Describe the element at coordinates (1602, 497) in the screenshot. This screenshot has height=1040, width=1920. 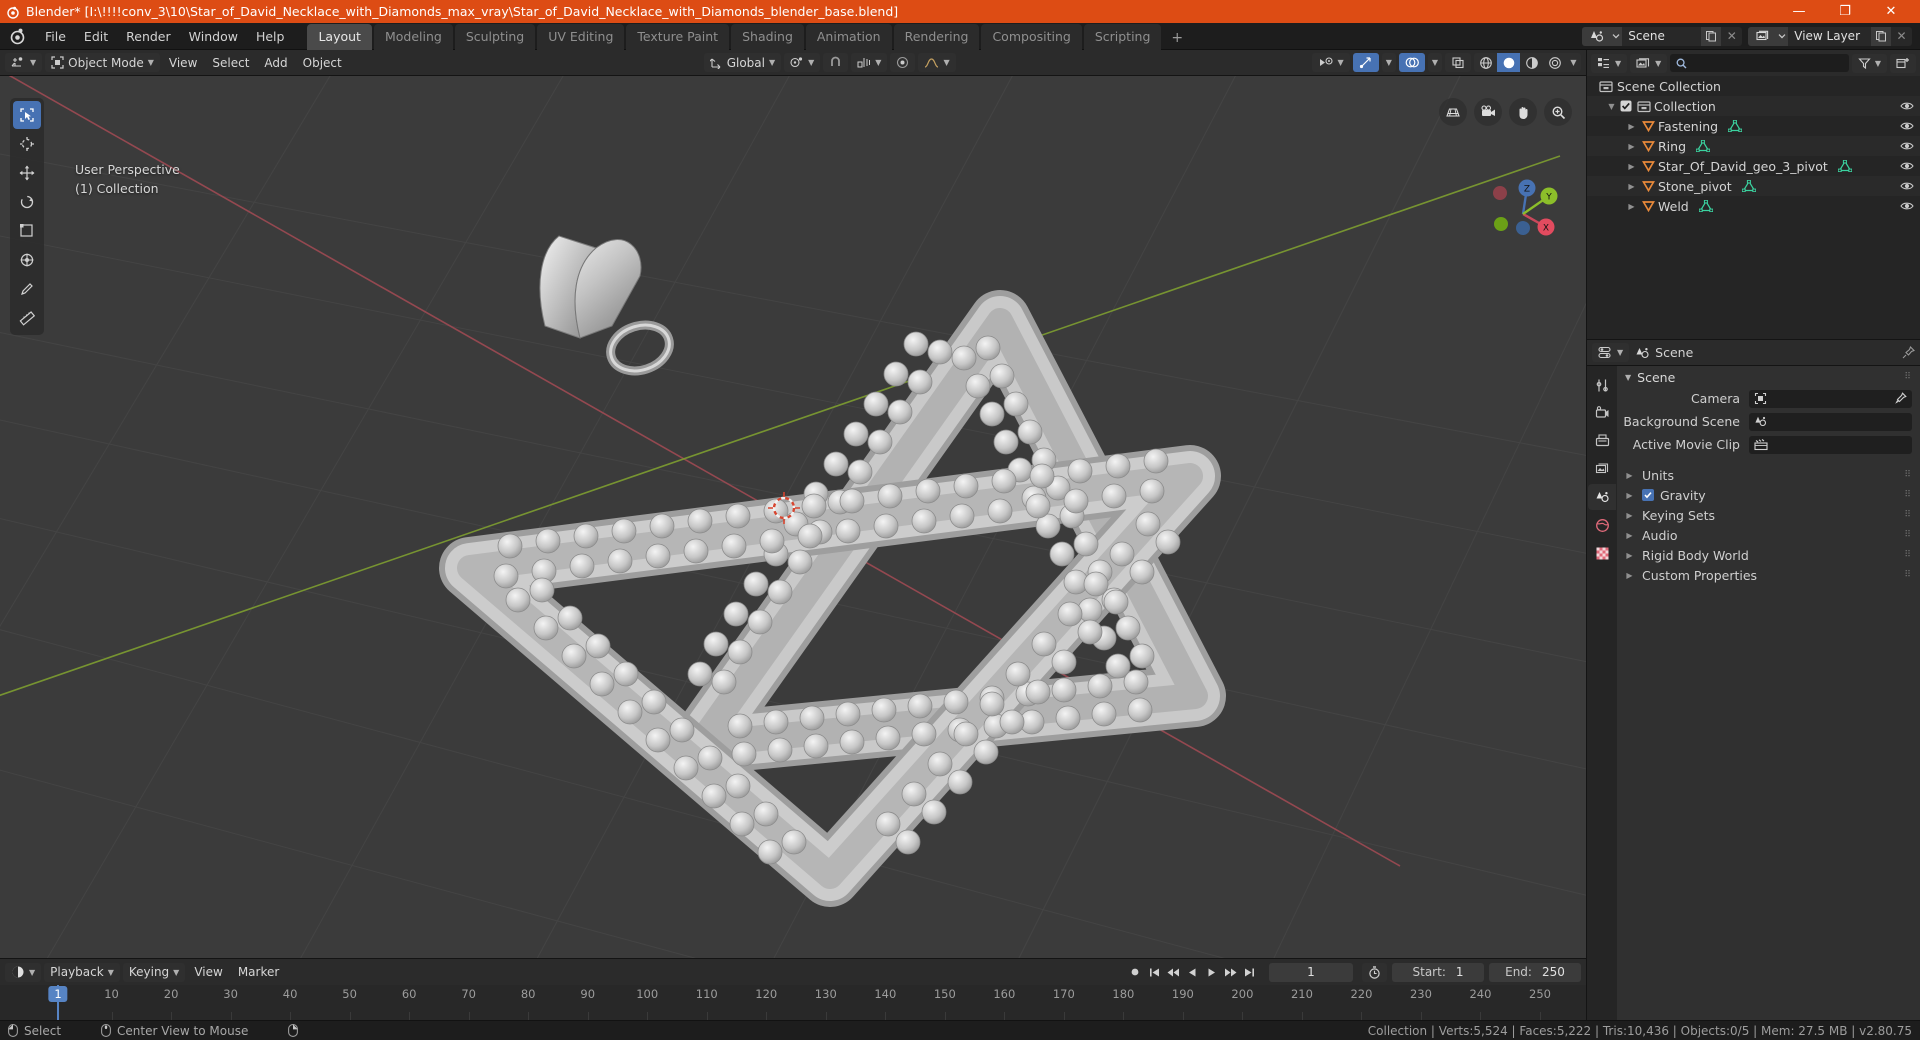
I see `properties-tab-scene` at that location.